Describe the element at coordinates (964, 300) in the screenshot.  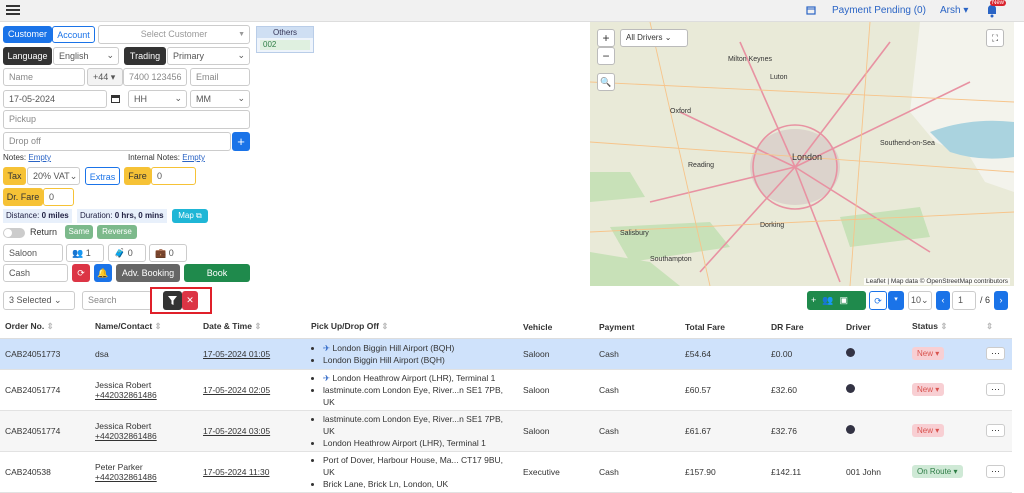
I see `page-input: 1` at that location.